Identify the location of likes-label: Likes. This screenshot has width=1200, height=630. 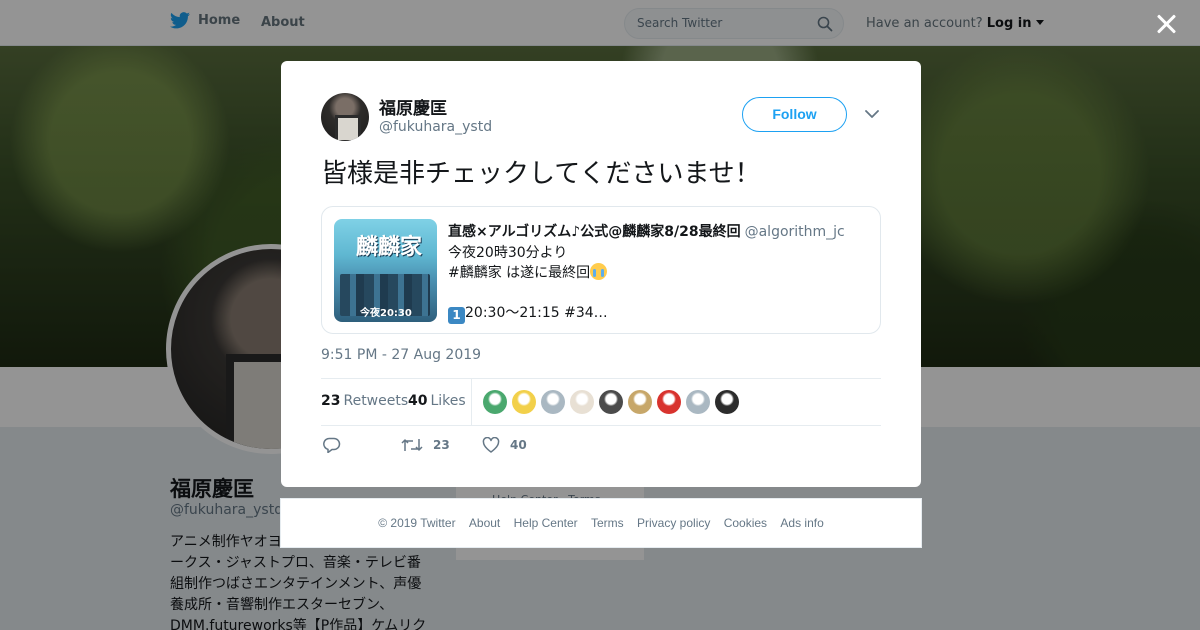
(448, 401).